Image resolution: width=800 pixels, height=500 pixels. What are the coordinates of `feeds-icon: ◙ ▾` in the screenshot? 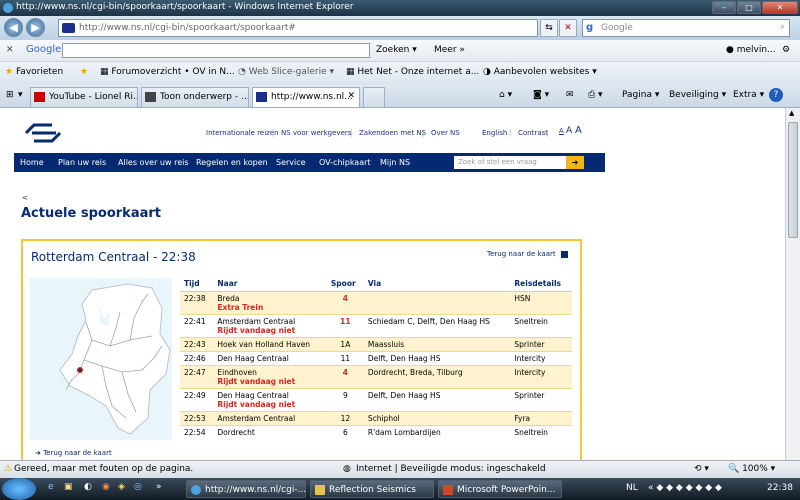 It's located at (541, 95).